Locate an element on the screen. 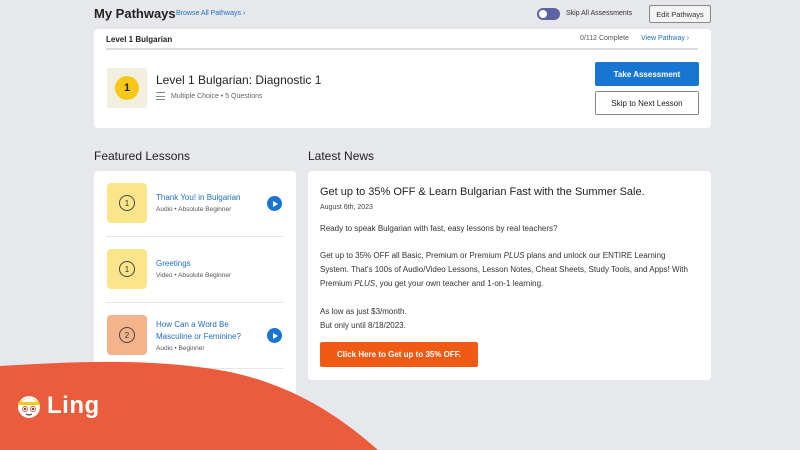  edit-pathways-button: Edit Pathways is located at coordinates (680, 14).